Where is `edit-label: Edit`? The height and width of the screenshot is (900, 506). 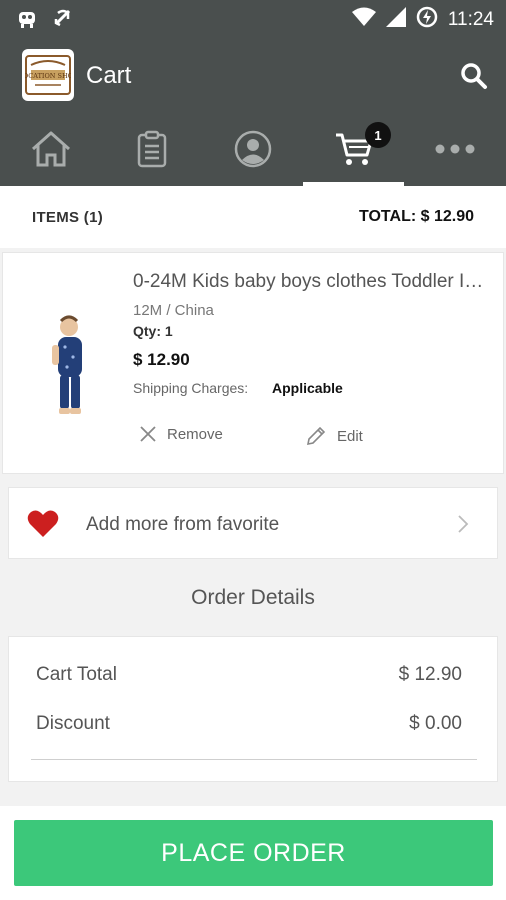
edit-label: Edit is located at coordinates (350, 436).